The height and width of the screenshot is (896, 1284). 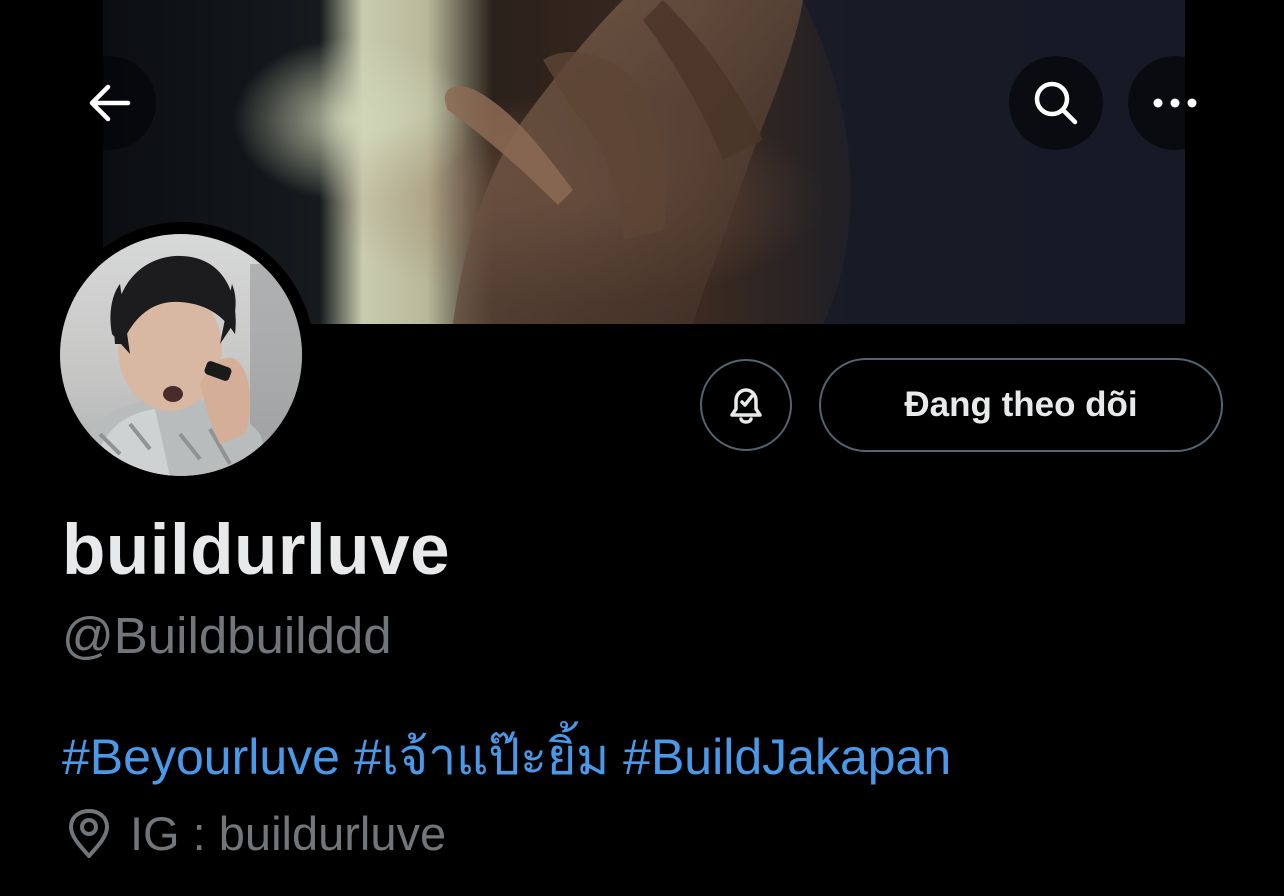 I want to click on bio: #Beyourluve #เจ้าแป๊ะยิ้ม #BuildJakapan, so click(x=506, y=757).